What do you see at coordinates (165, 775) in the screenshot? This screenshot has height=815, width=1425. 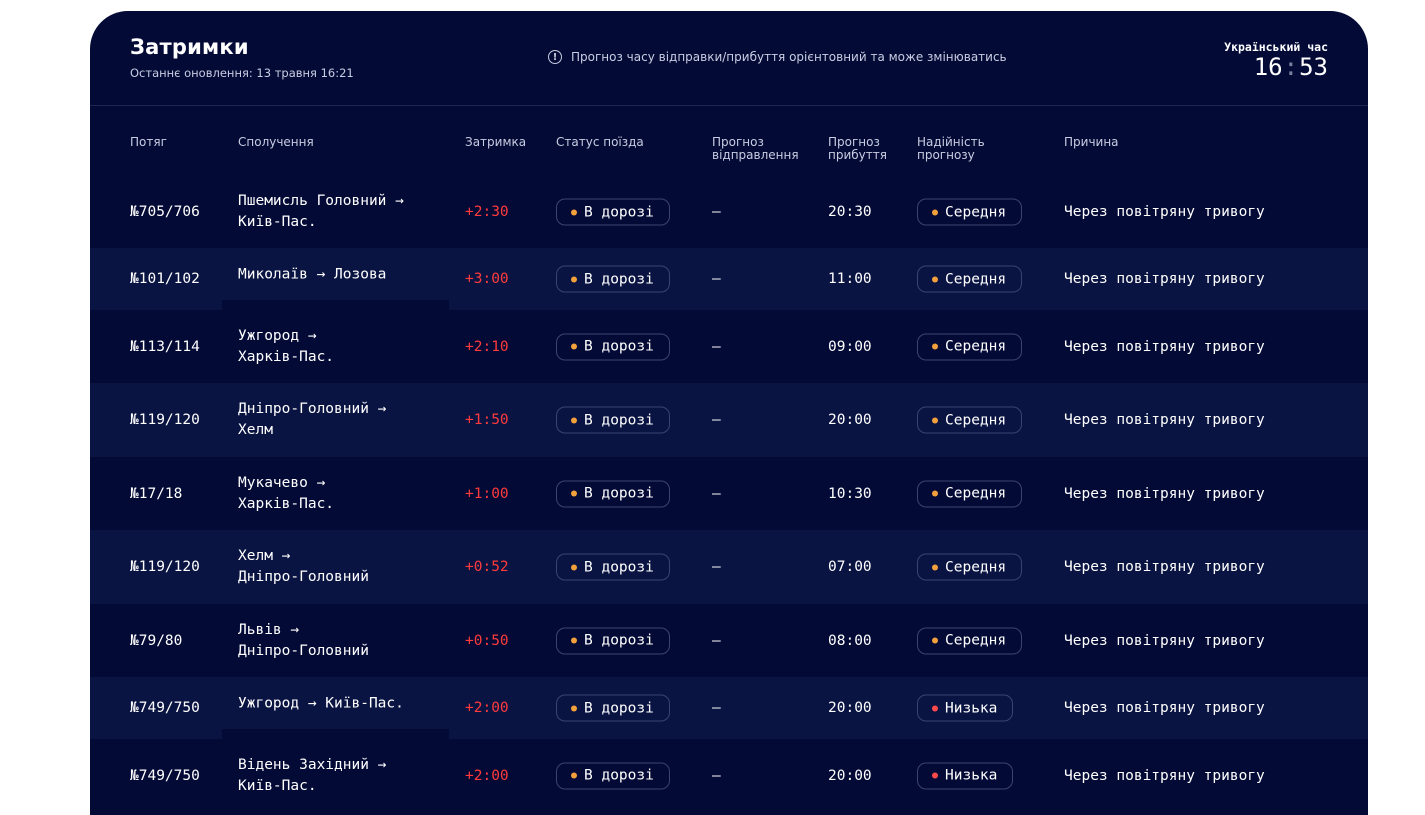 I see `train-number: №749/750` at bounding box center [165, 775].